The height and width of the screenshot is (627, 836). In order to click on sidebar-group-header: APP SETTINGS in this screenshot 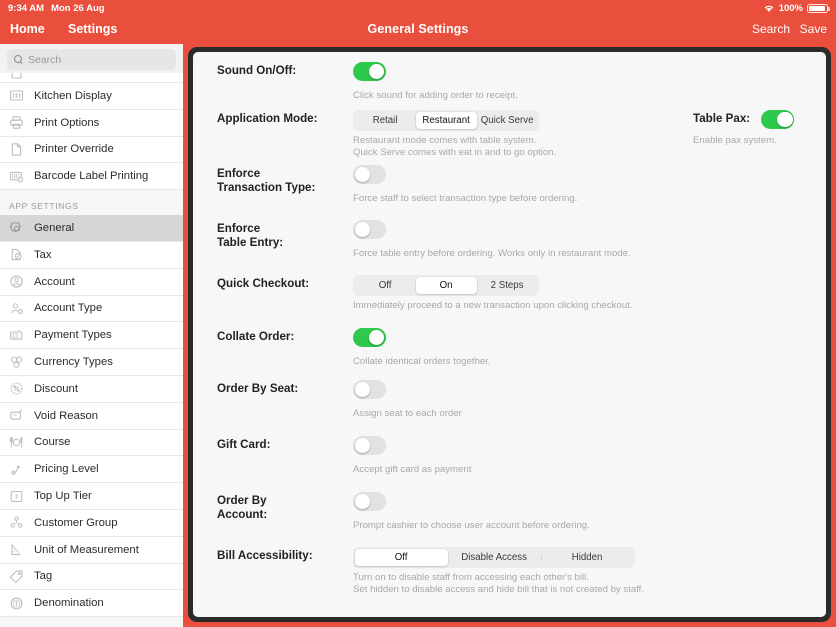, I will do `click(91, 203)`.